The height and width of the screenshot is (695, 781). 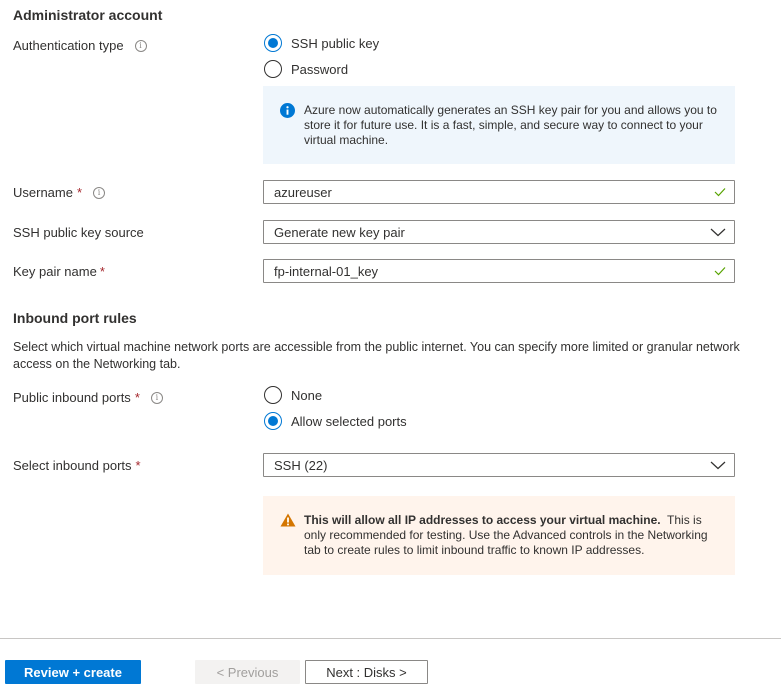 I want to click on public-inbound-ports-label-text: Public inbound ports, so click(x=72, y=397).